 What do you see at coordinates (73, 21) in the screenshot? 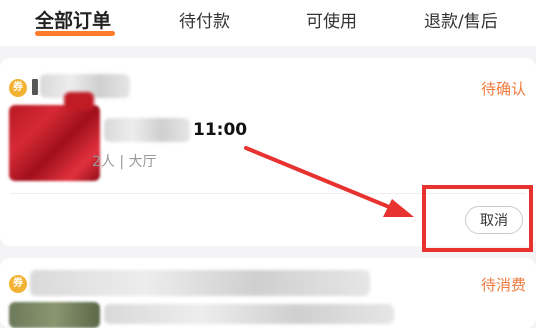
I see `tab-all-orders: 全部订单` at bounding box center [73, 21].